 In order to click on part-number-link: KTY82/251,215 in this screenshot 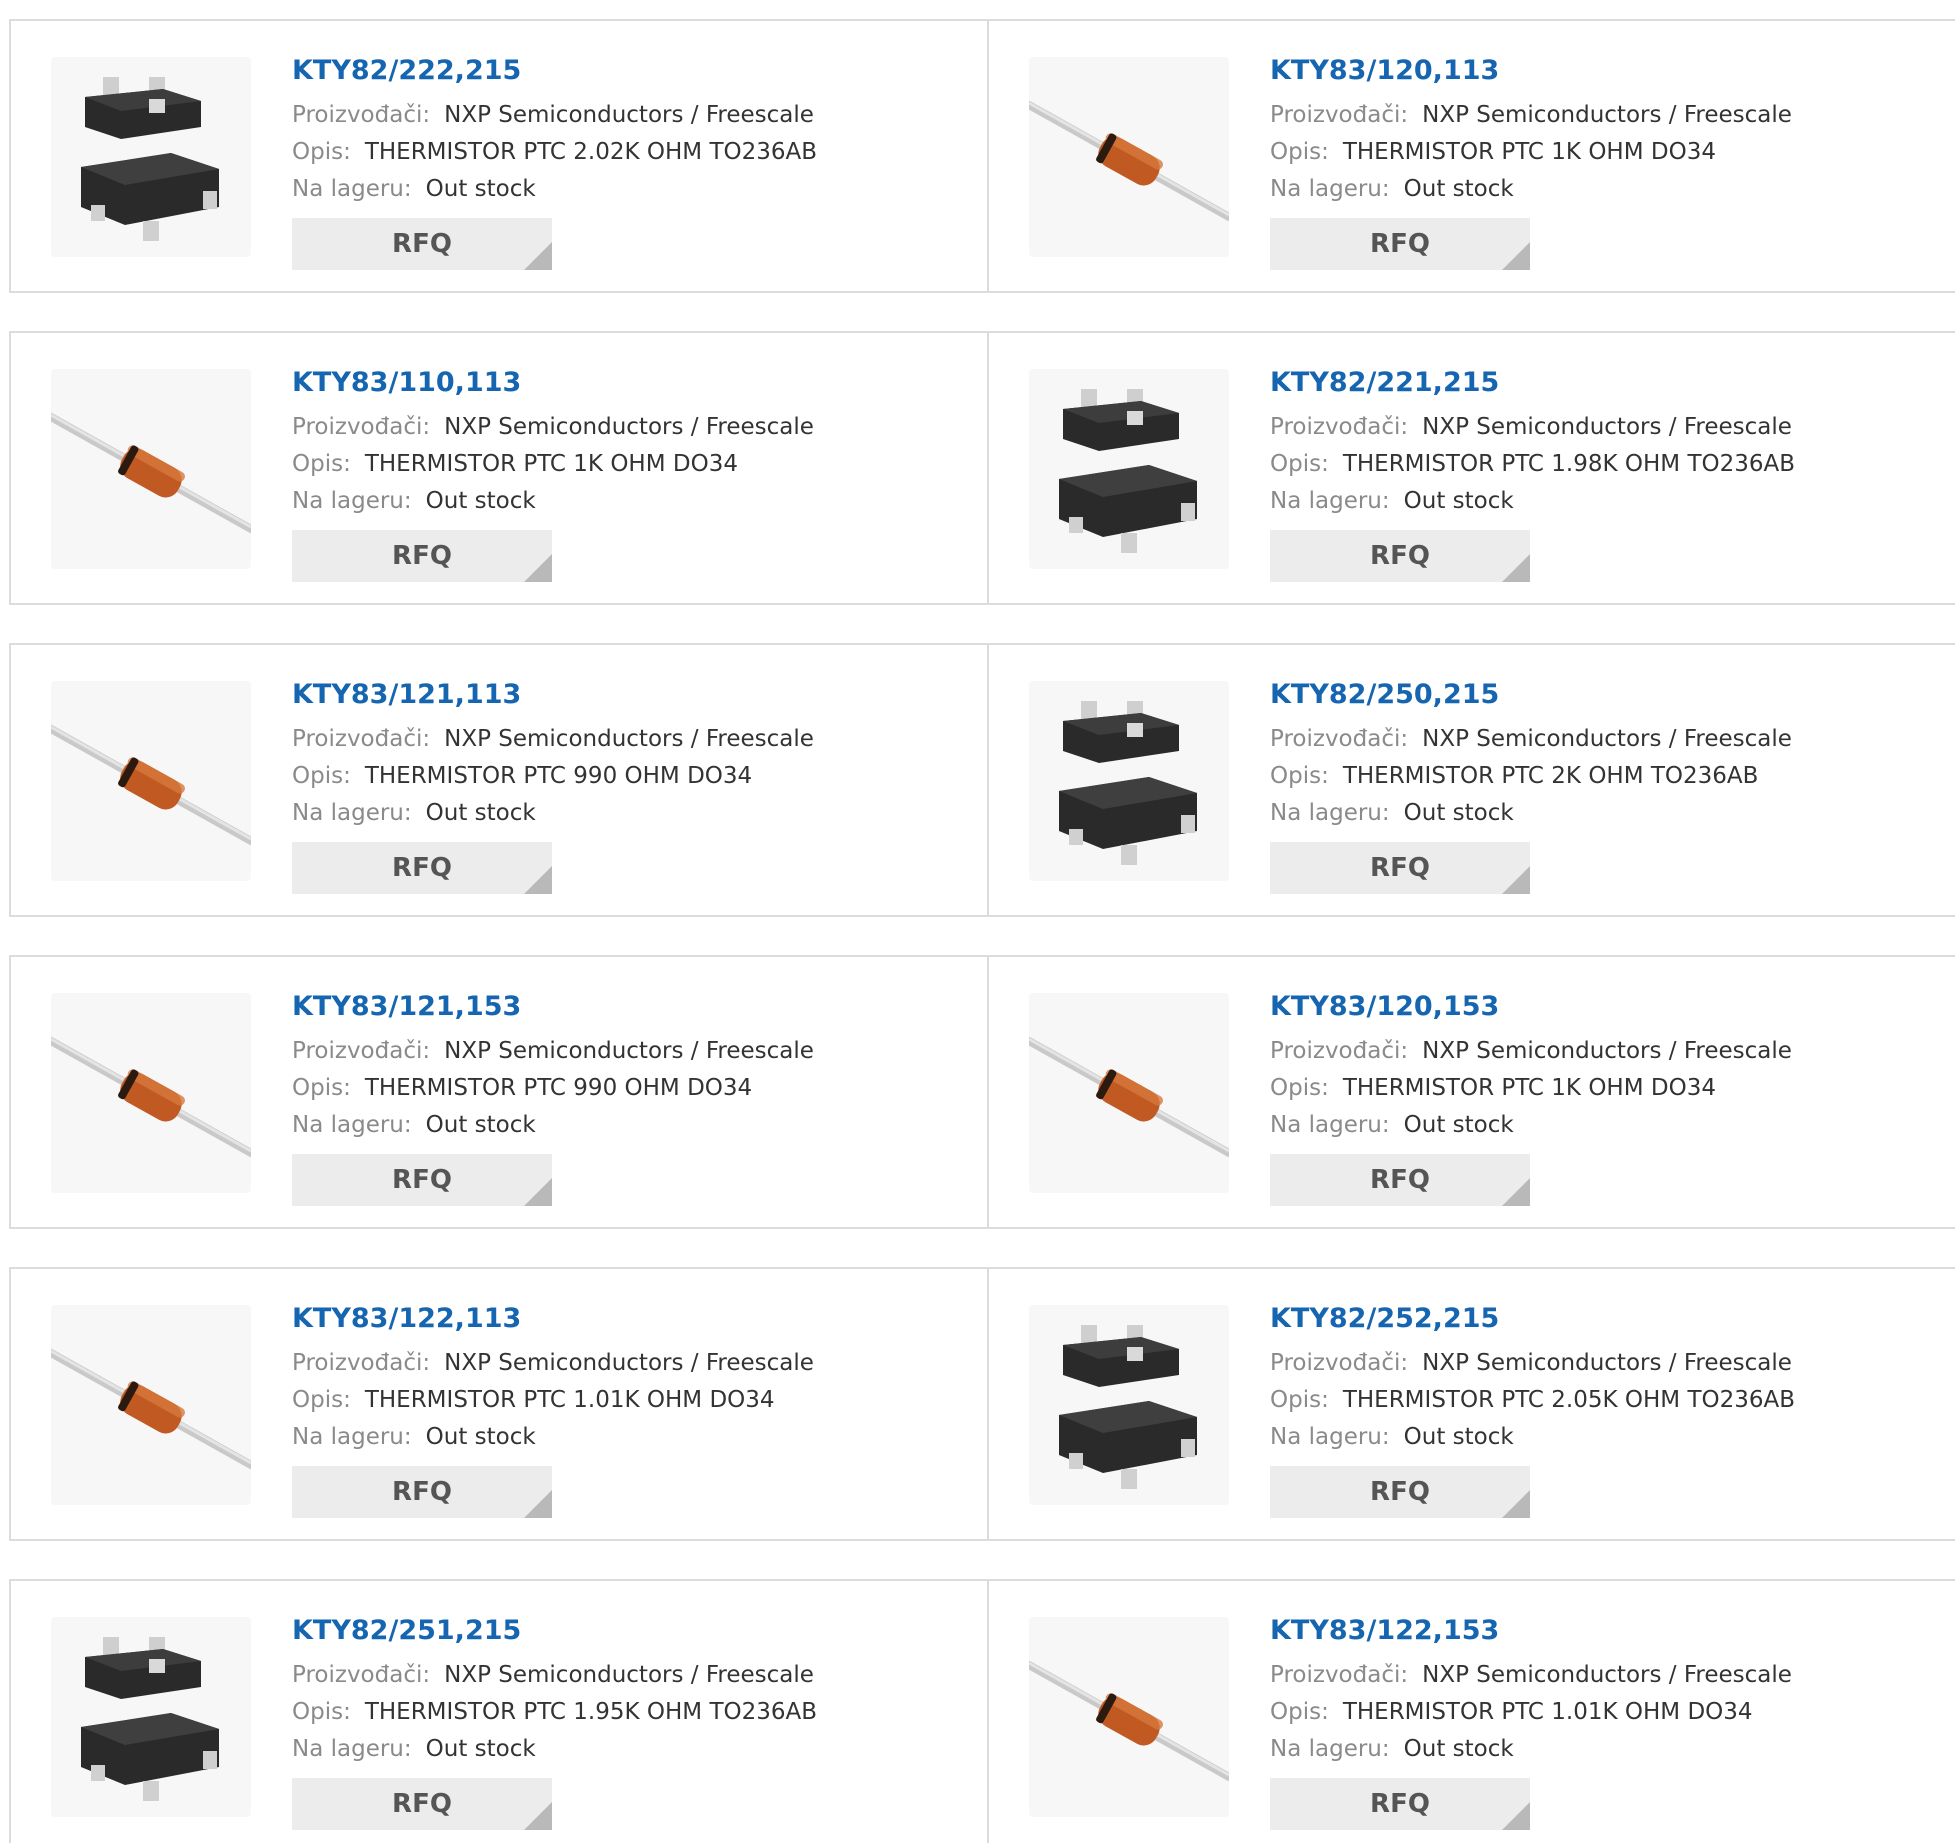, I will do `click(634, 1631)`.